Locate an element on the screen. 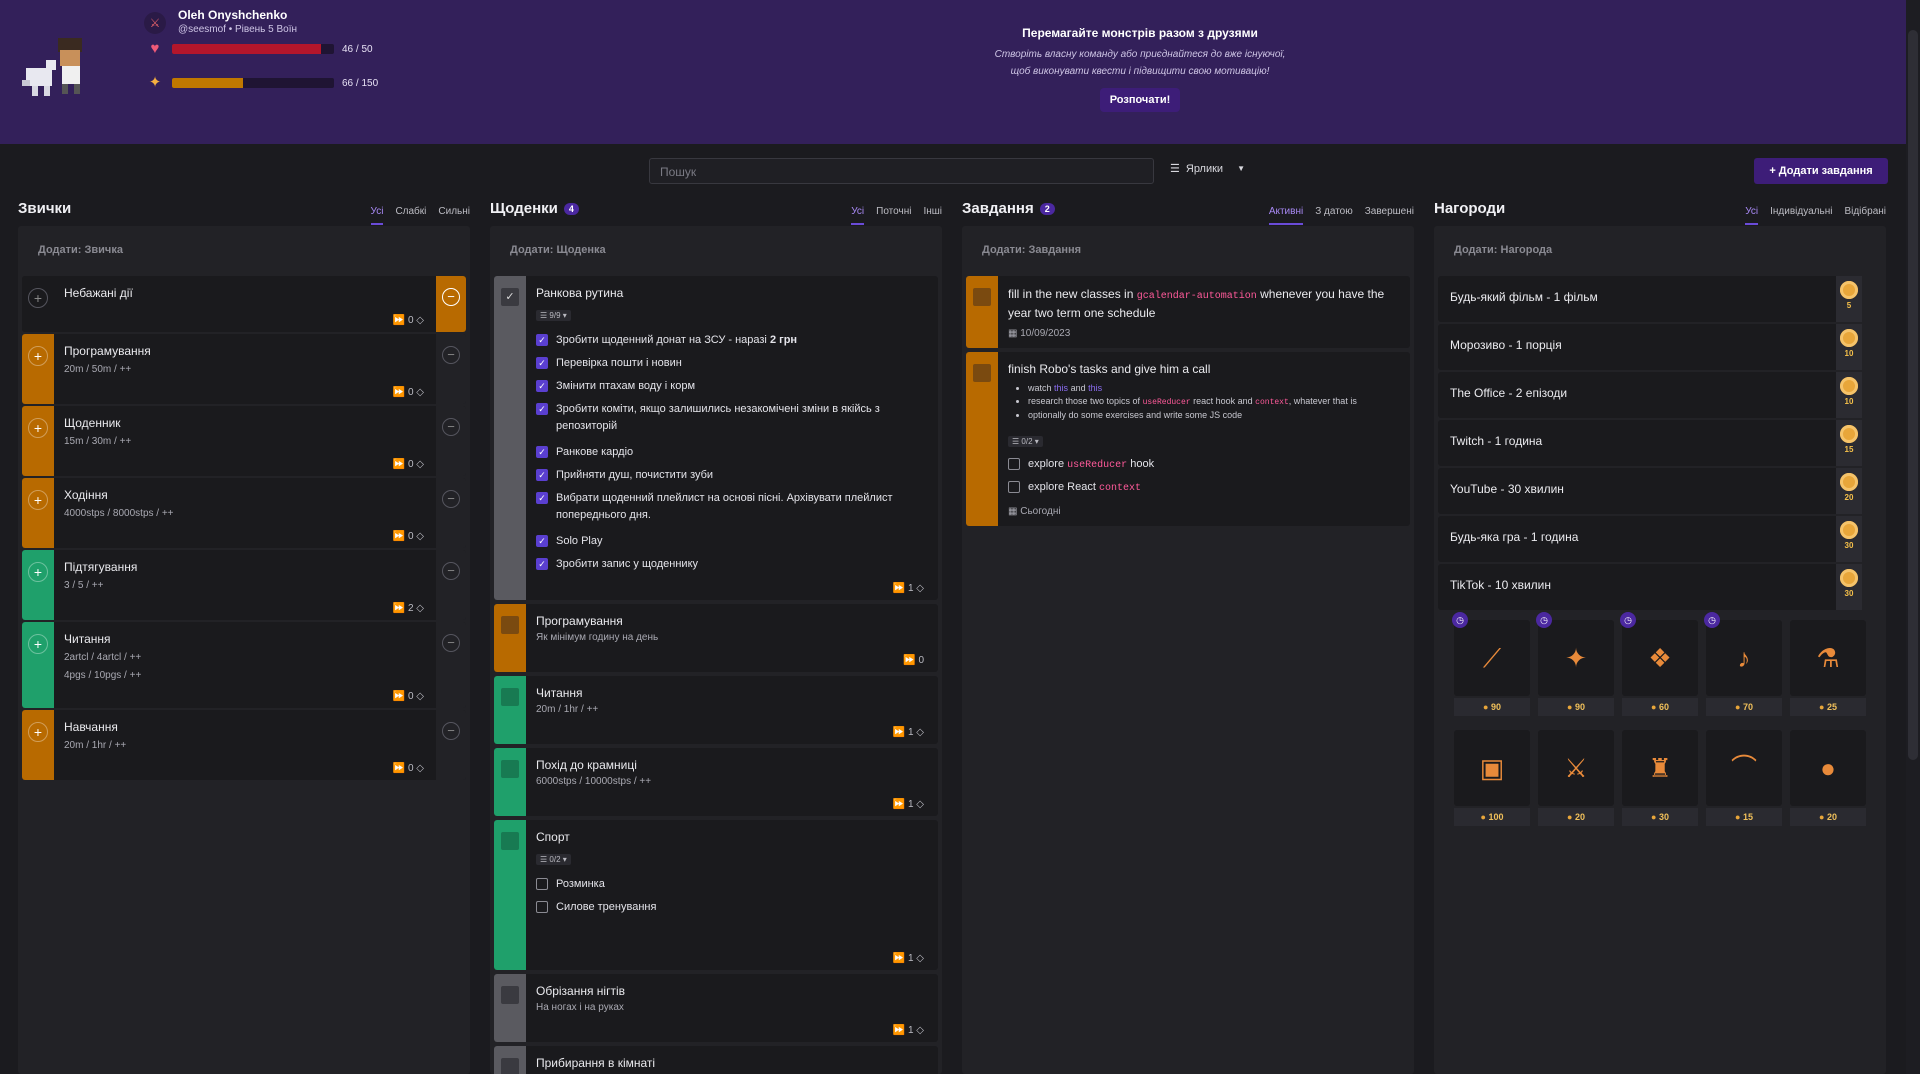 Image resolution: width=1920 pixels, height=1074 pixels. shop-item: ✦ ◷ ● 90 is located at coordinates (1575, 666).